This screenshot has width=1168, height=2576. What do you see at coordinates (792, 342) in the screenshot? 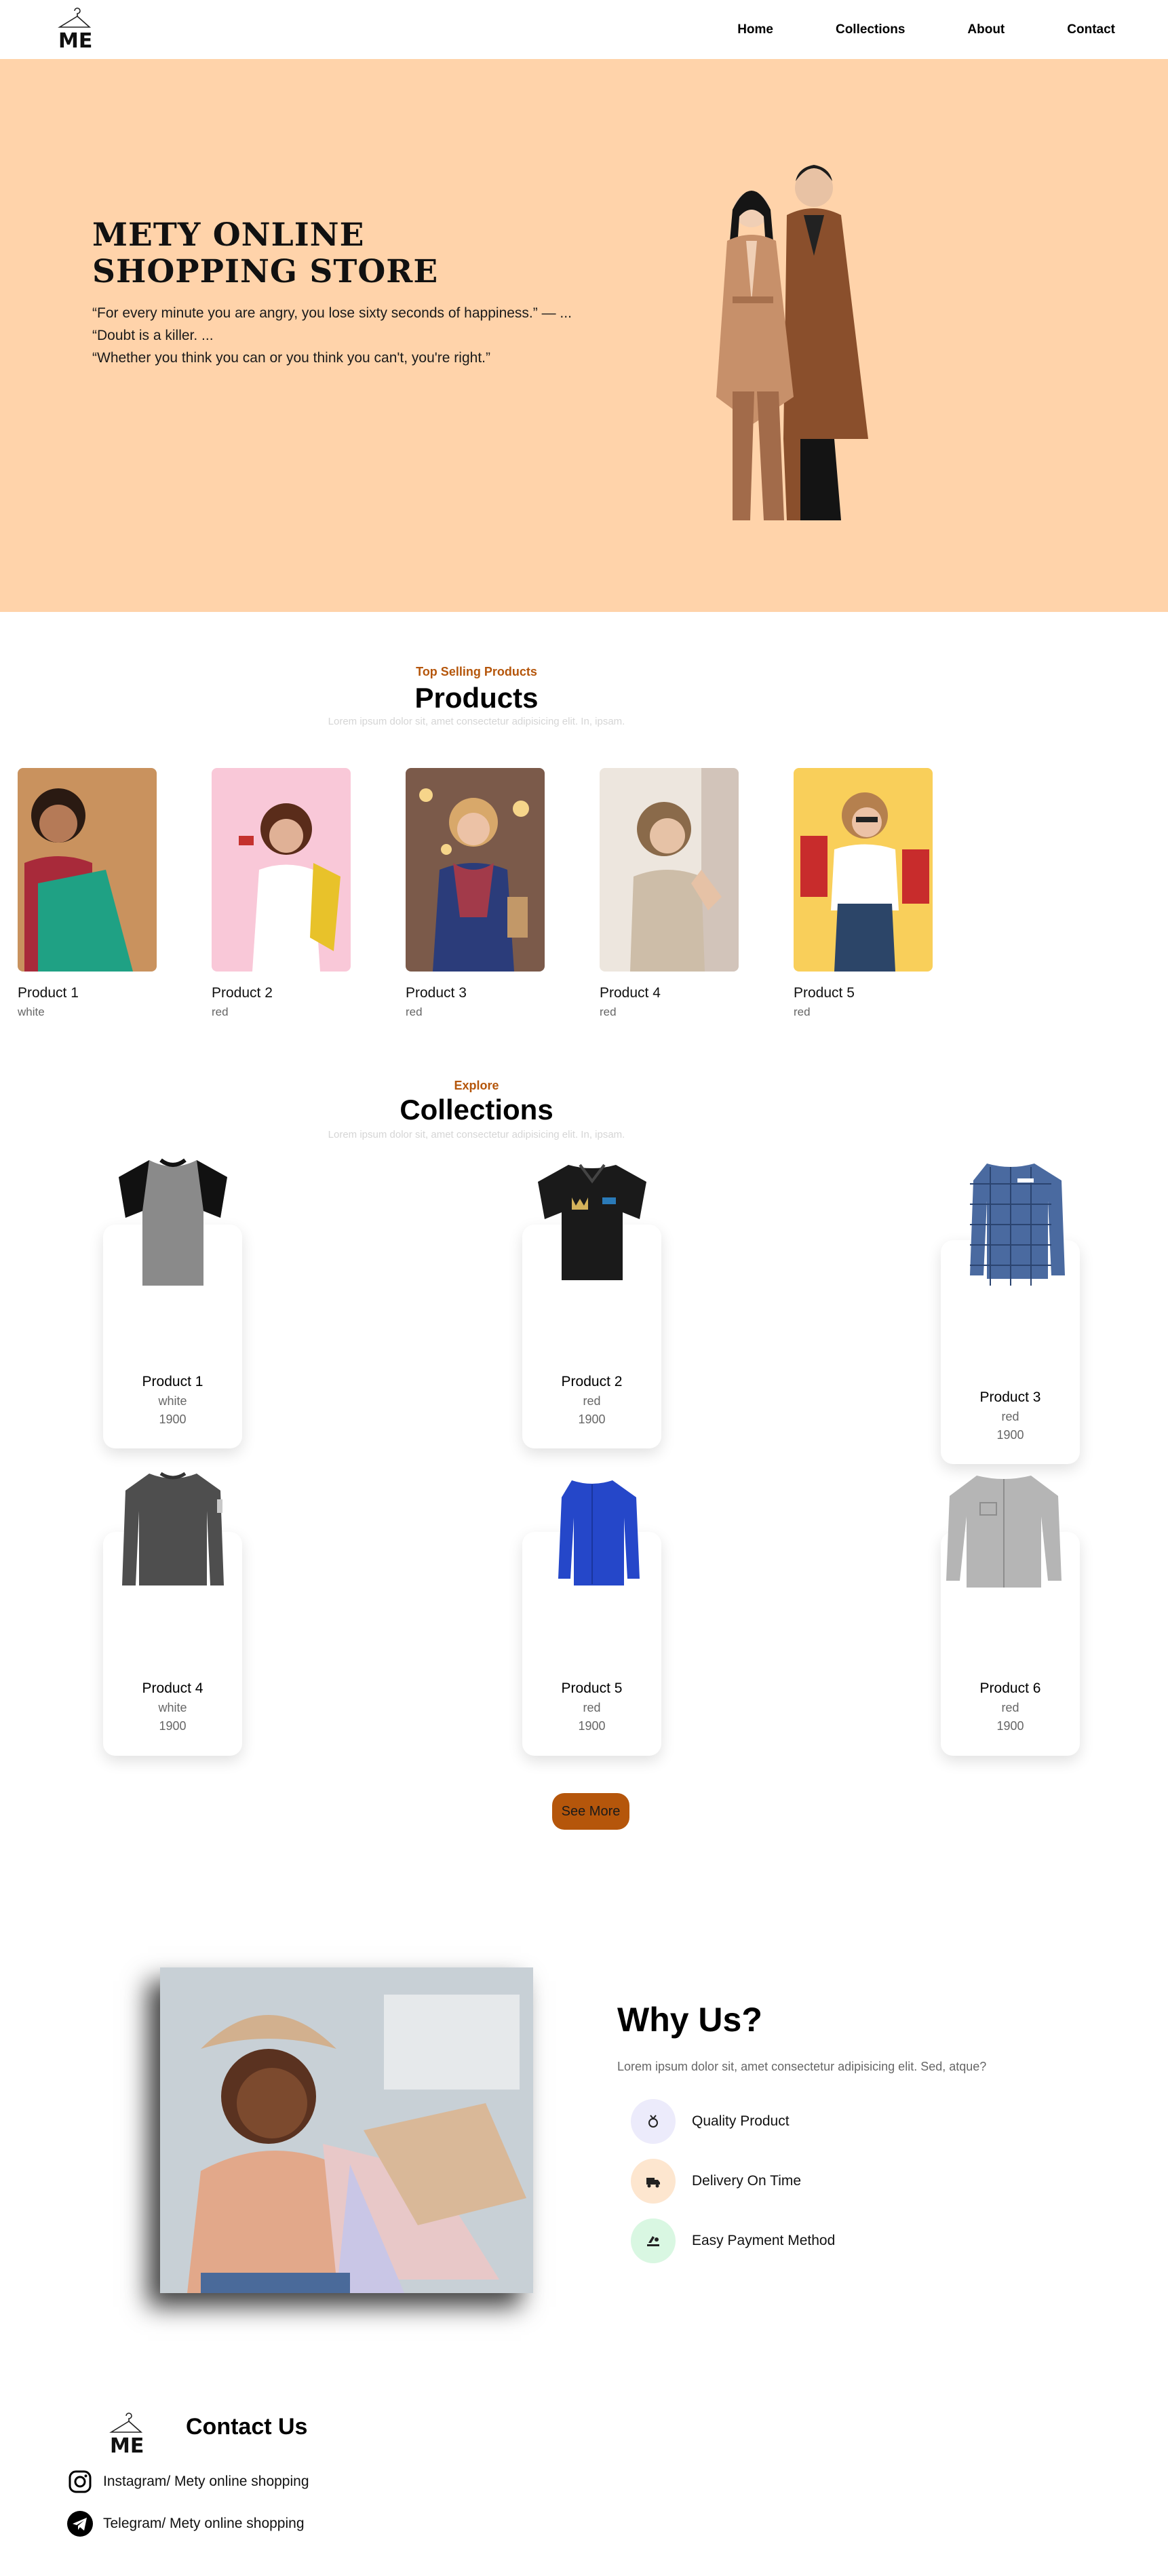
I see `hero-models-image` at bounding box center [792, 342].